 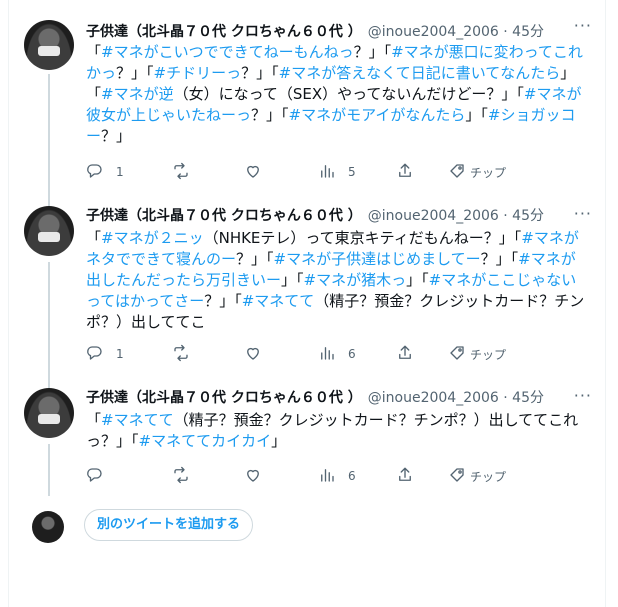 What do you see at coordinates (227, 52) in the screenshot?
I see `hashtag-link: #マネがこいつでできてねーもんねっ` at bounding box center [227, 52].